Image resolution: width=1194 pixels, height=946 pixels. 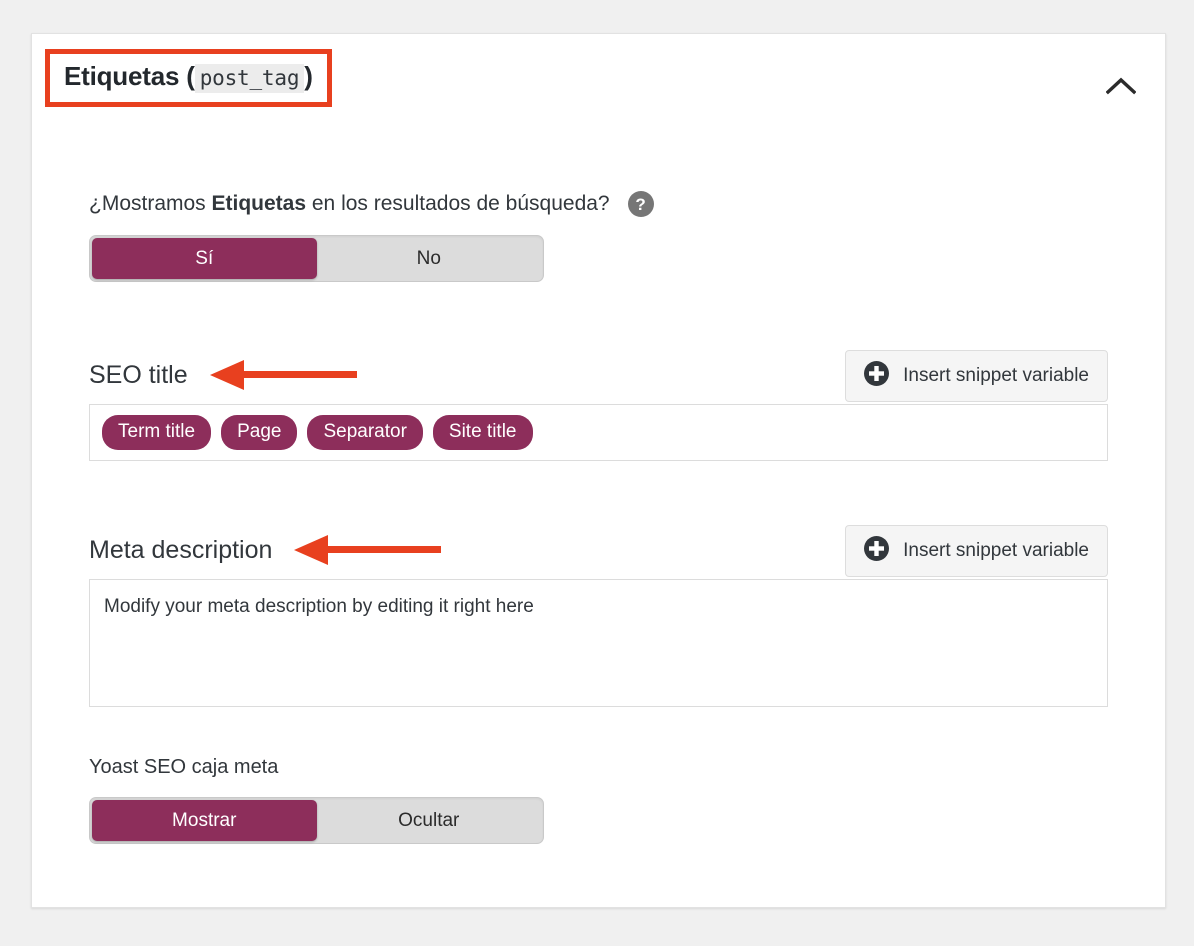 I want to click on page-title: Etiquetas (post_tag), so click(x=188, y=76).